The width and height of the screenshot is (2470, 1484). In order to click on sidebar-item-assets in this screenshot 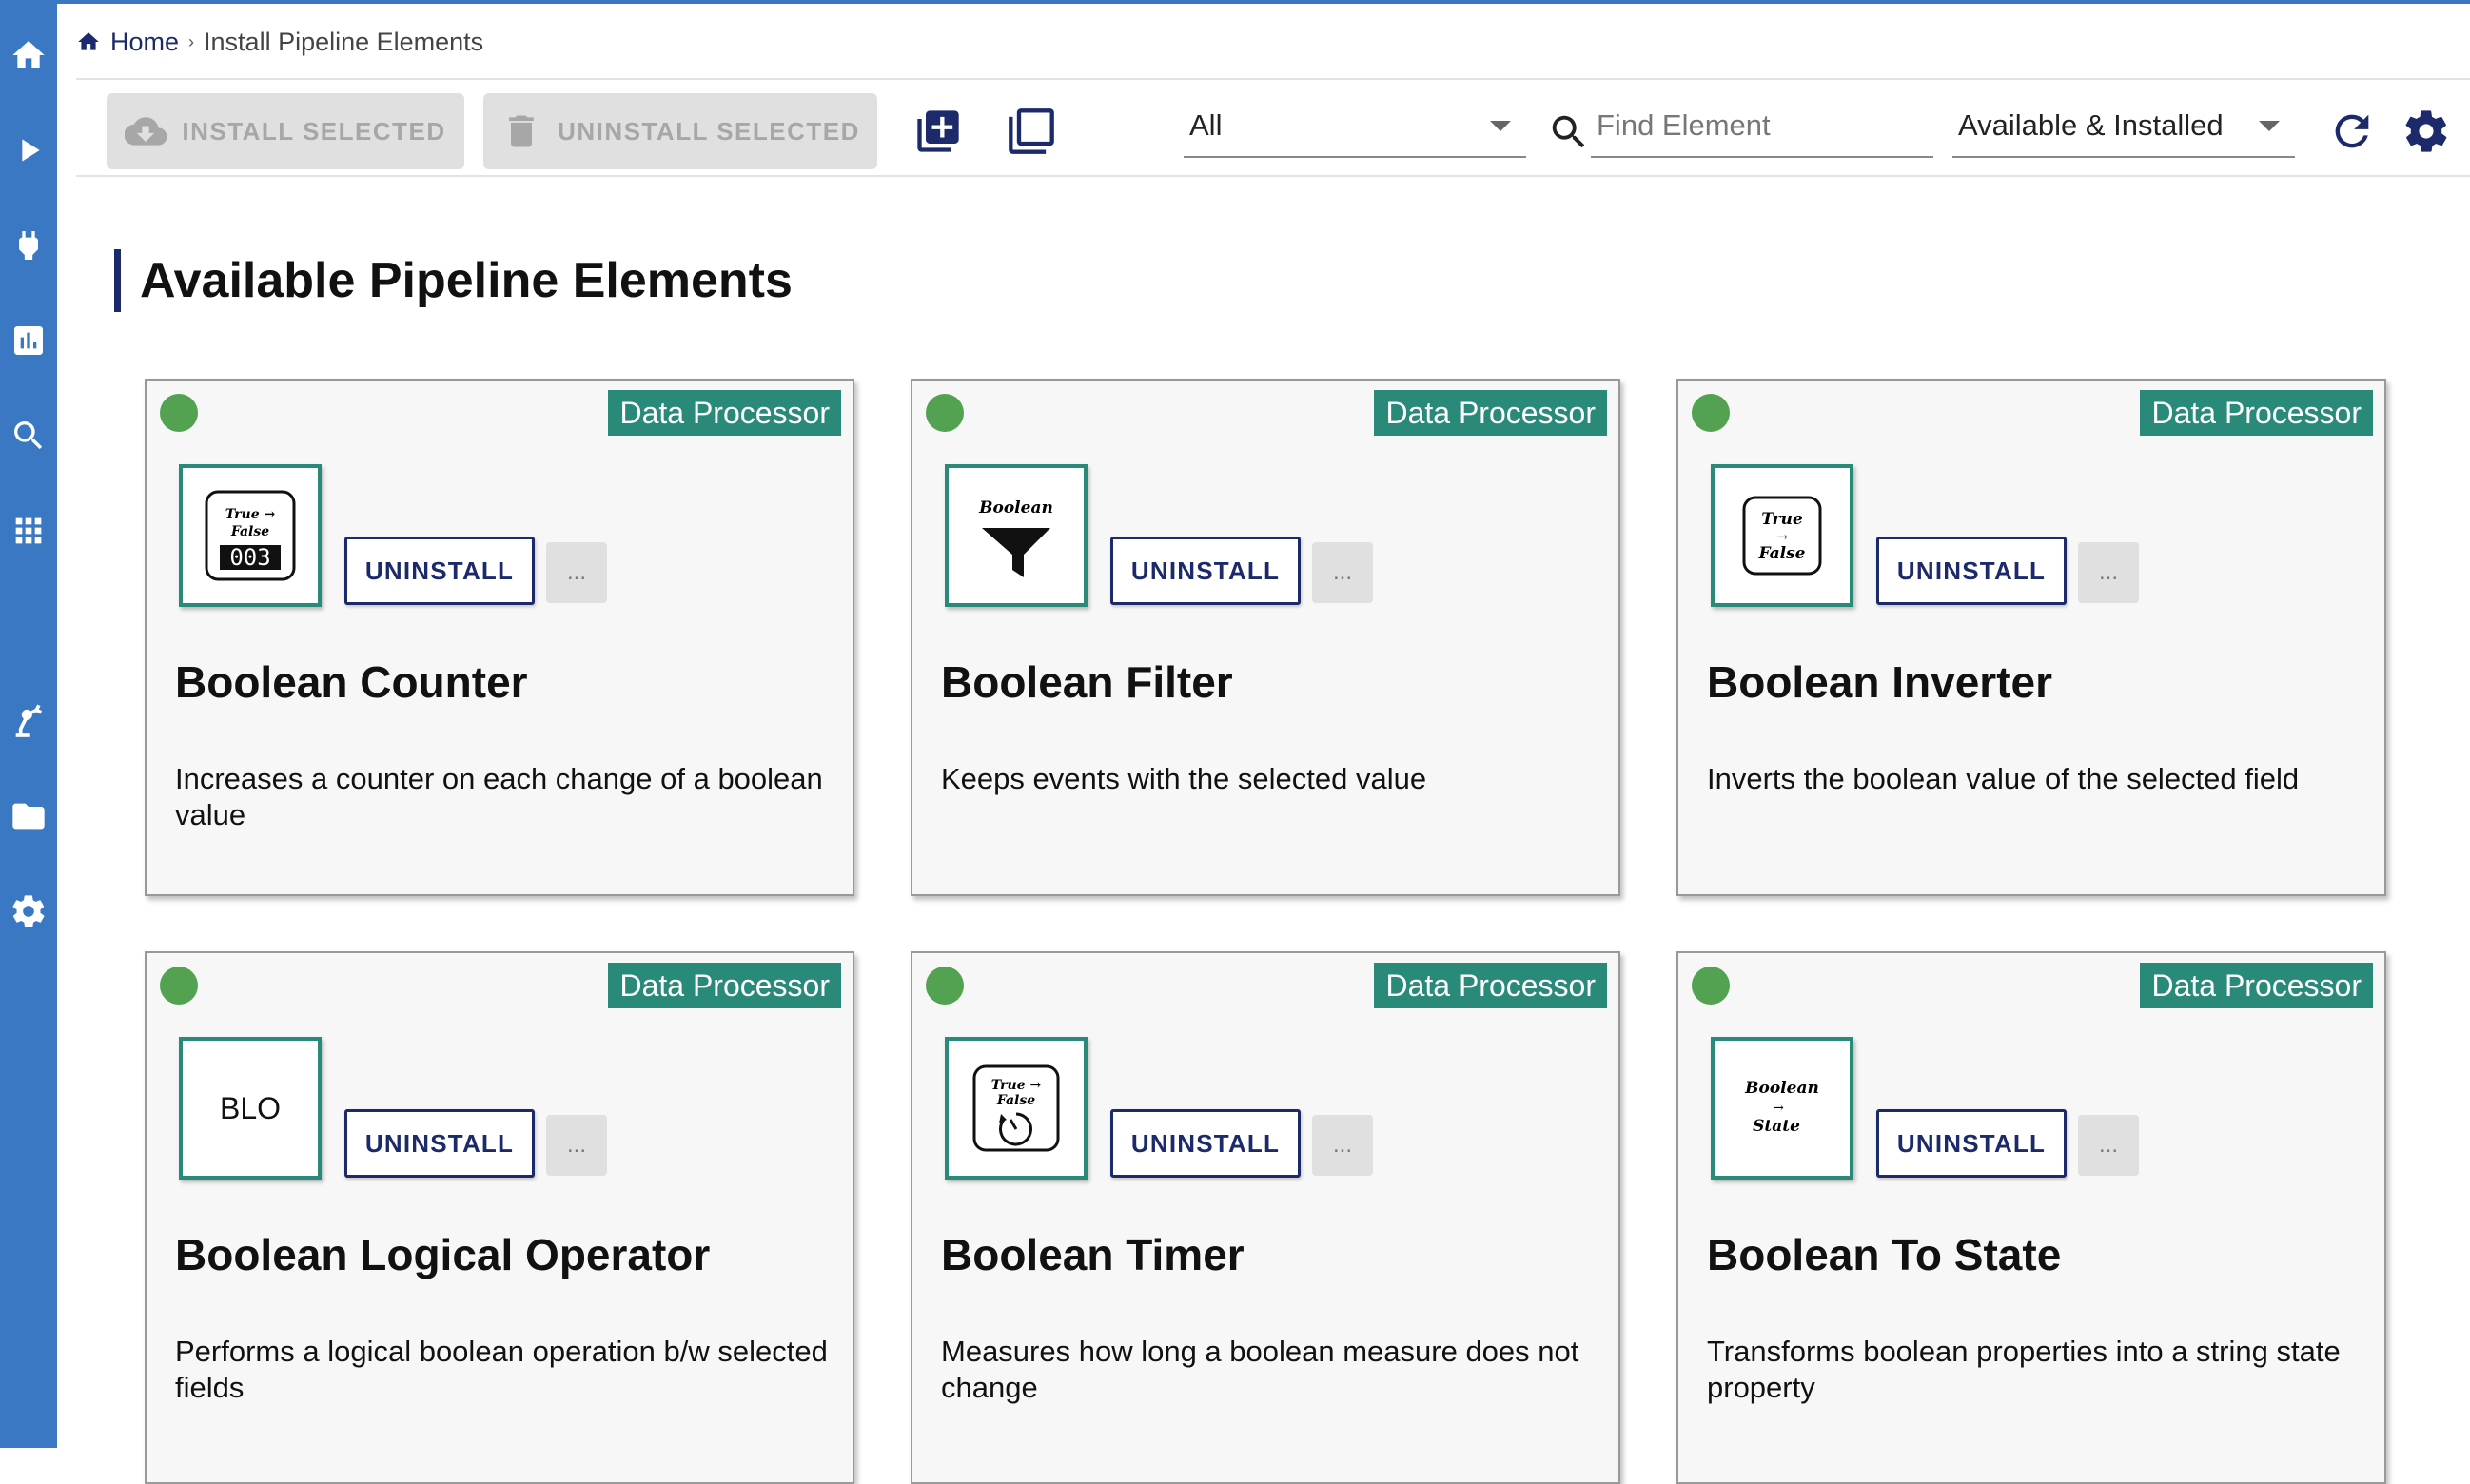, I will do `click(28, 721)`.